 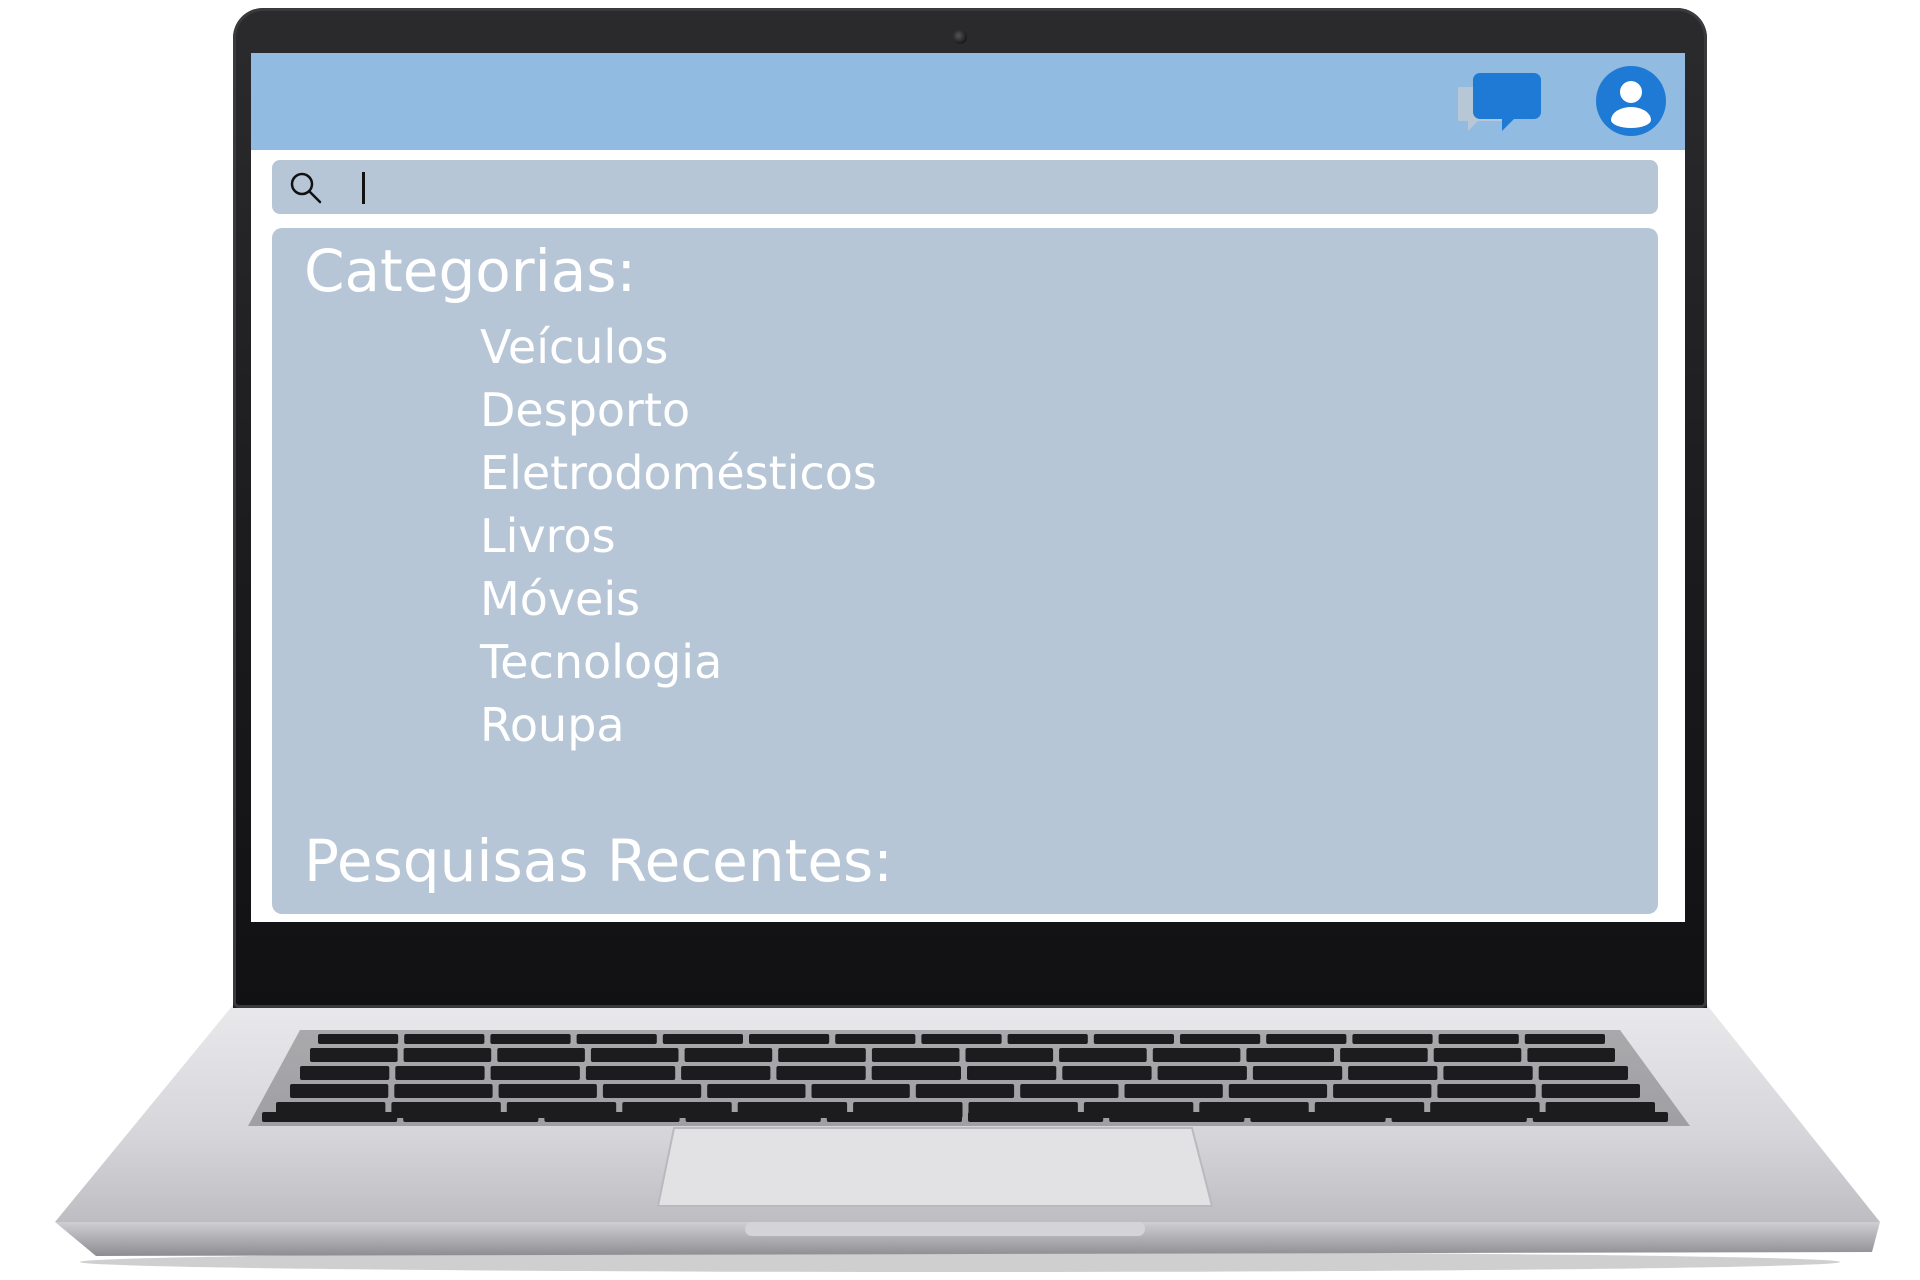 What do you see at coordinates (598, 861) in the screenshot?
I see `recent-searches-heading: Pesquisas Recentes:` at bounding box center [598, 861].